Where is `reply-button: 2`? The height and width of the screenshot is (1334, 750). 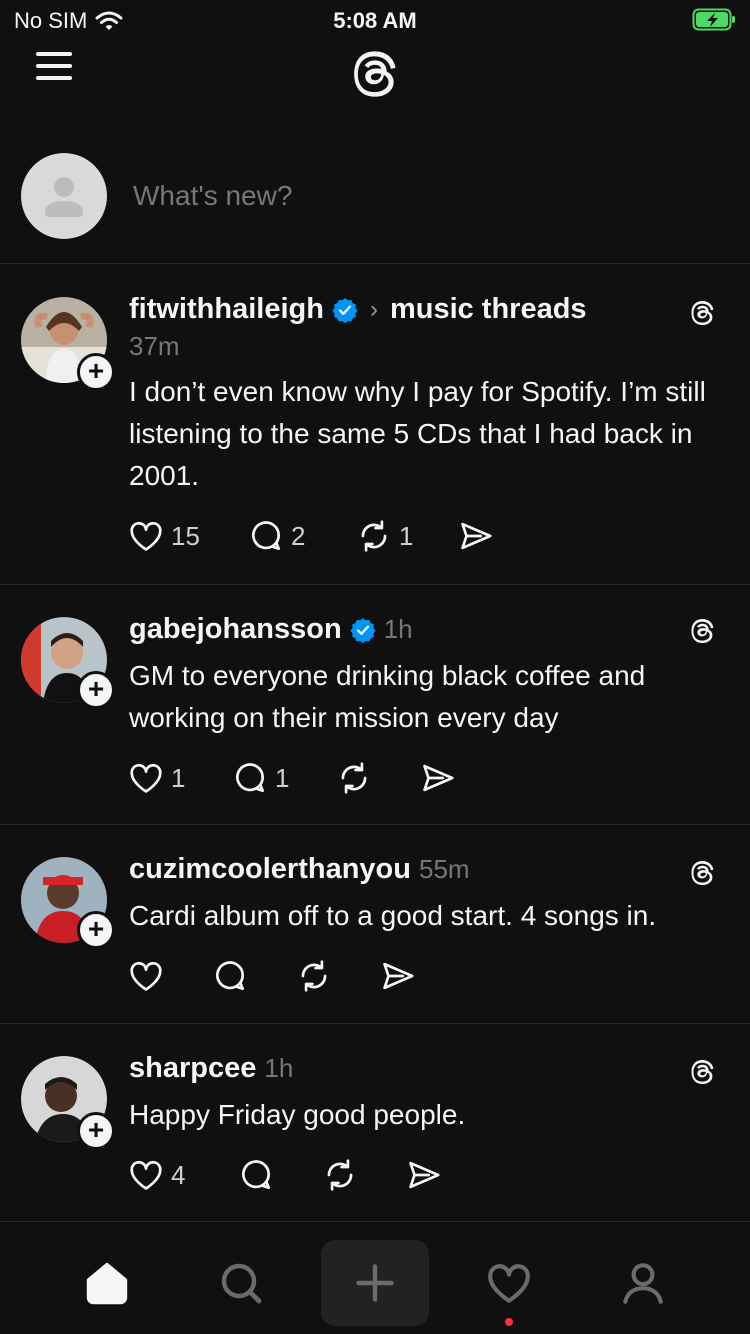 reply-button: 2 is located at coordinates (276, 536).